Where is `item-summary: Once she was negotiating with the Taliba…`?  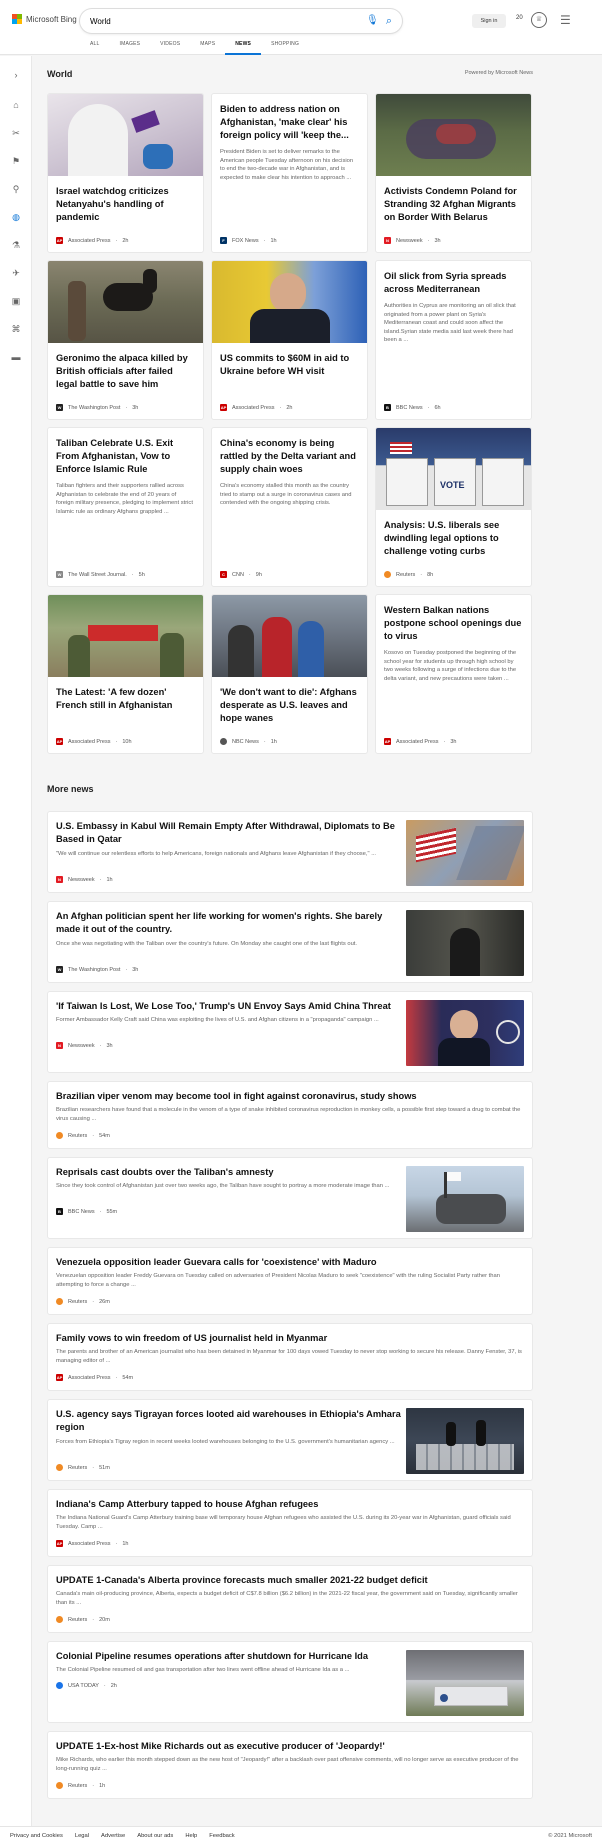
item-summary: Once she was negotiating with the Taliba… is located at coordinates (207, 944).